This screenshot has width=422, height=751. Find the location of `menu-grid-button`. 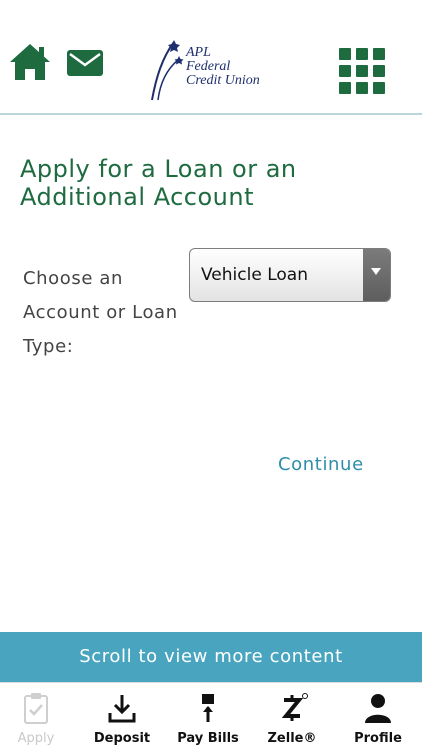

menu-grid-button is located at coordinates (362, 71).